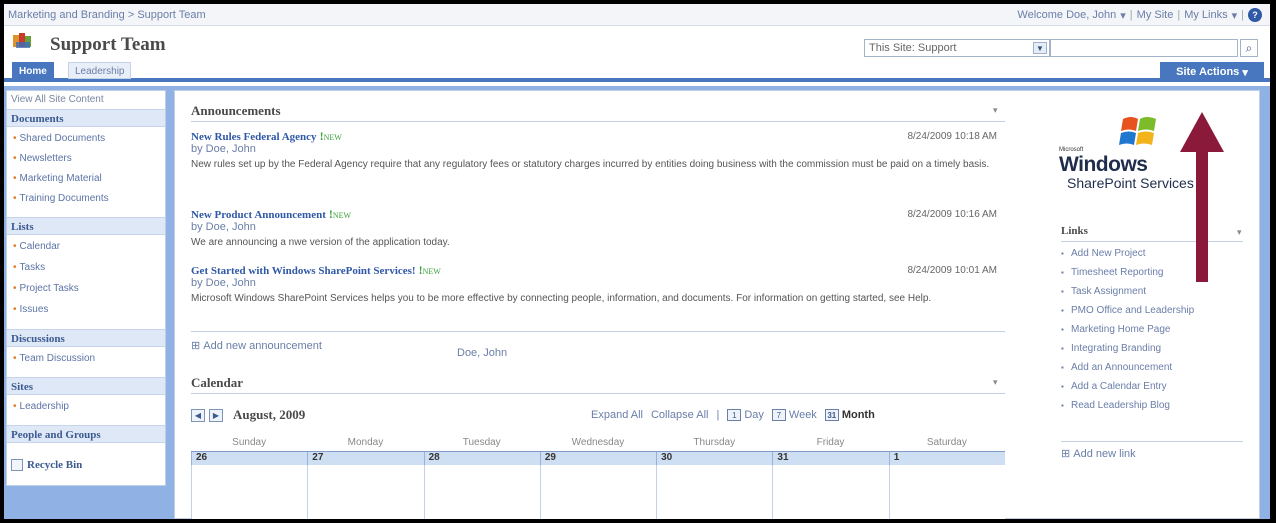 This screenshot has width=1276, height=523. I want to click on day-name: Tuesday, so click(481, 442).